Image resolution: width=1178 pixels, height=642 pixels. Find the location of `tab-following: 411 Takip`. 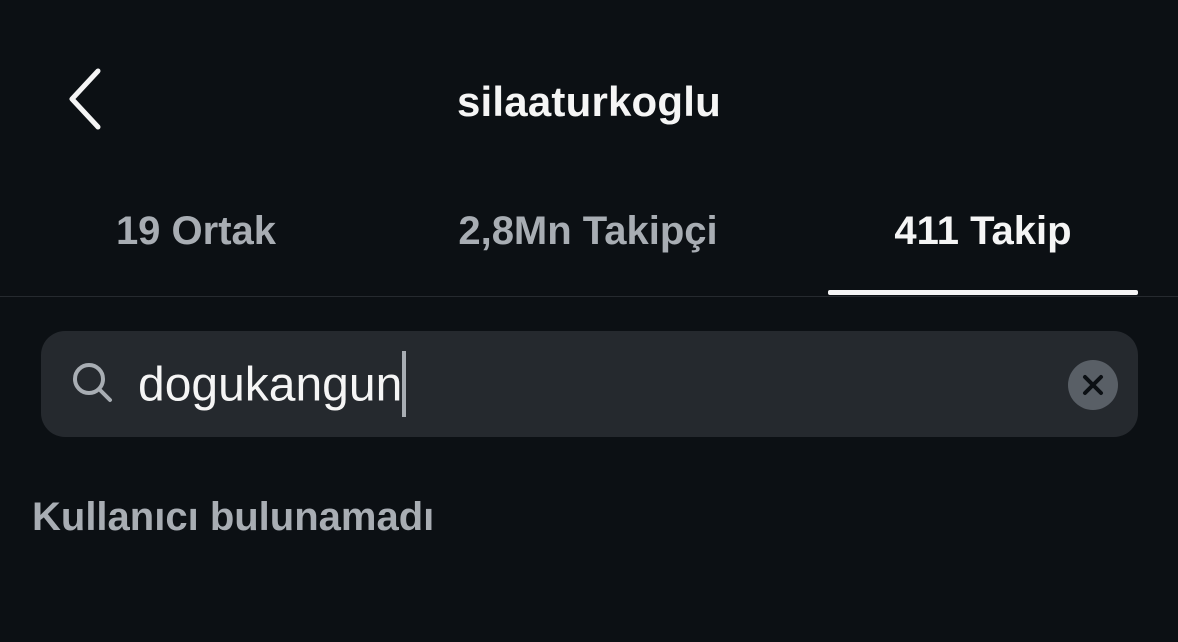

tab-following: 411 Takip is located at coordinates (983, 241).